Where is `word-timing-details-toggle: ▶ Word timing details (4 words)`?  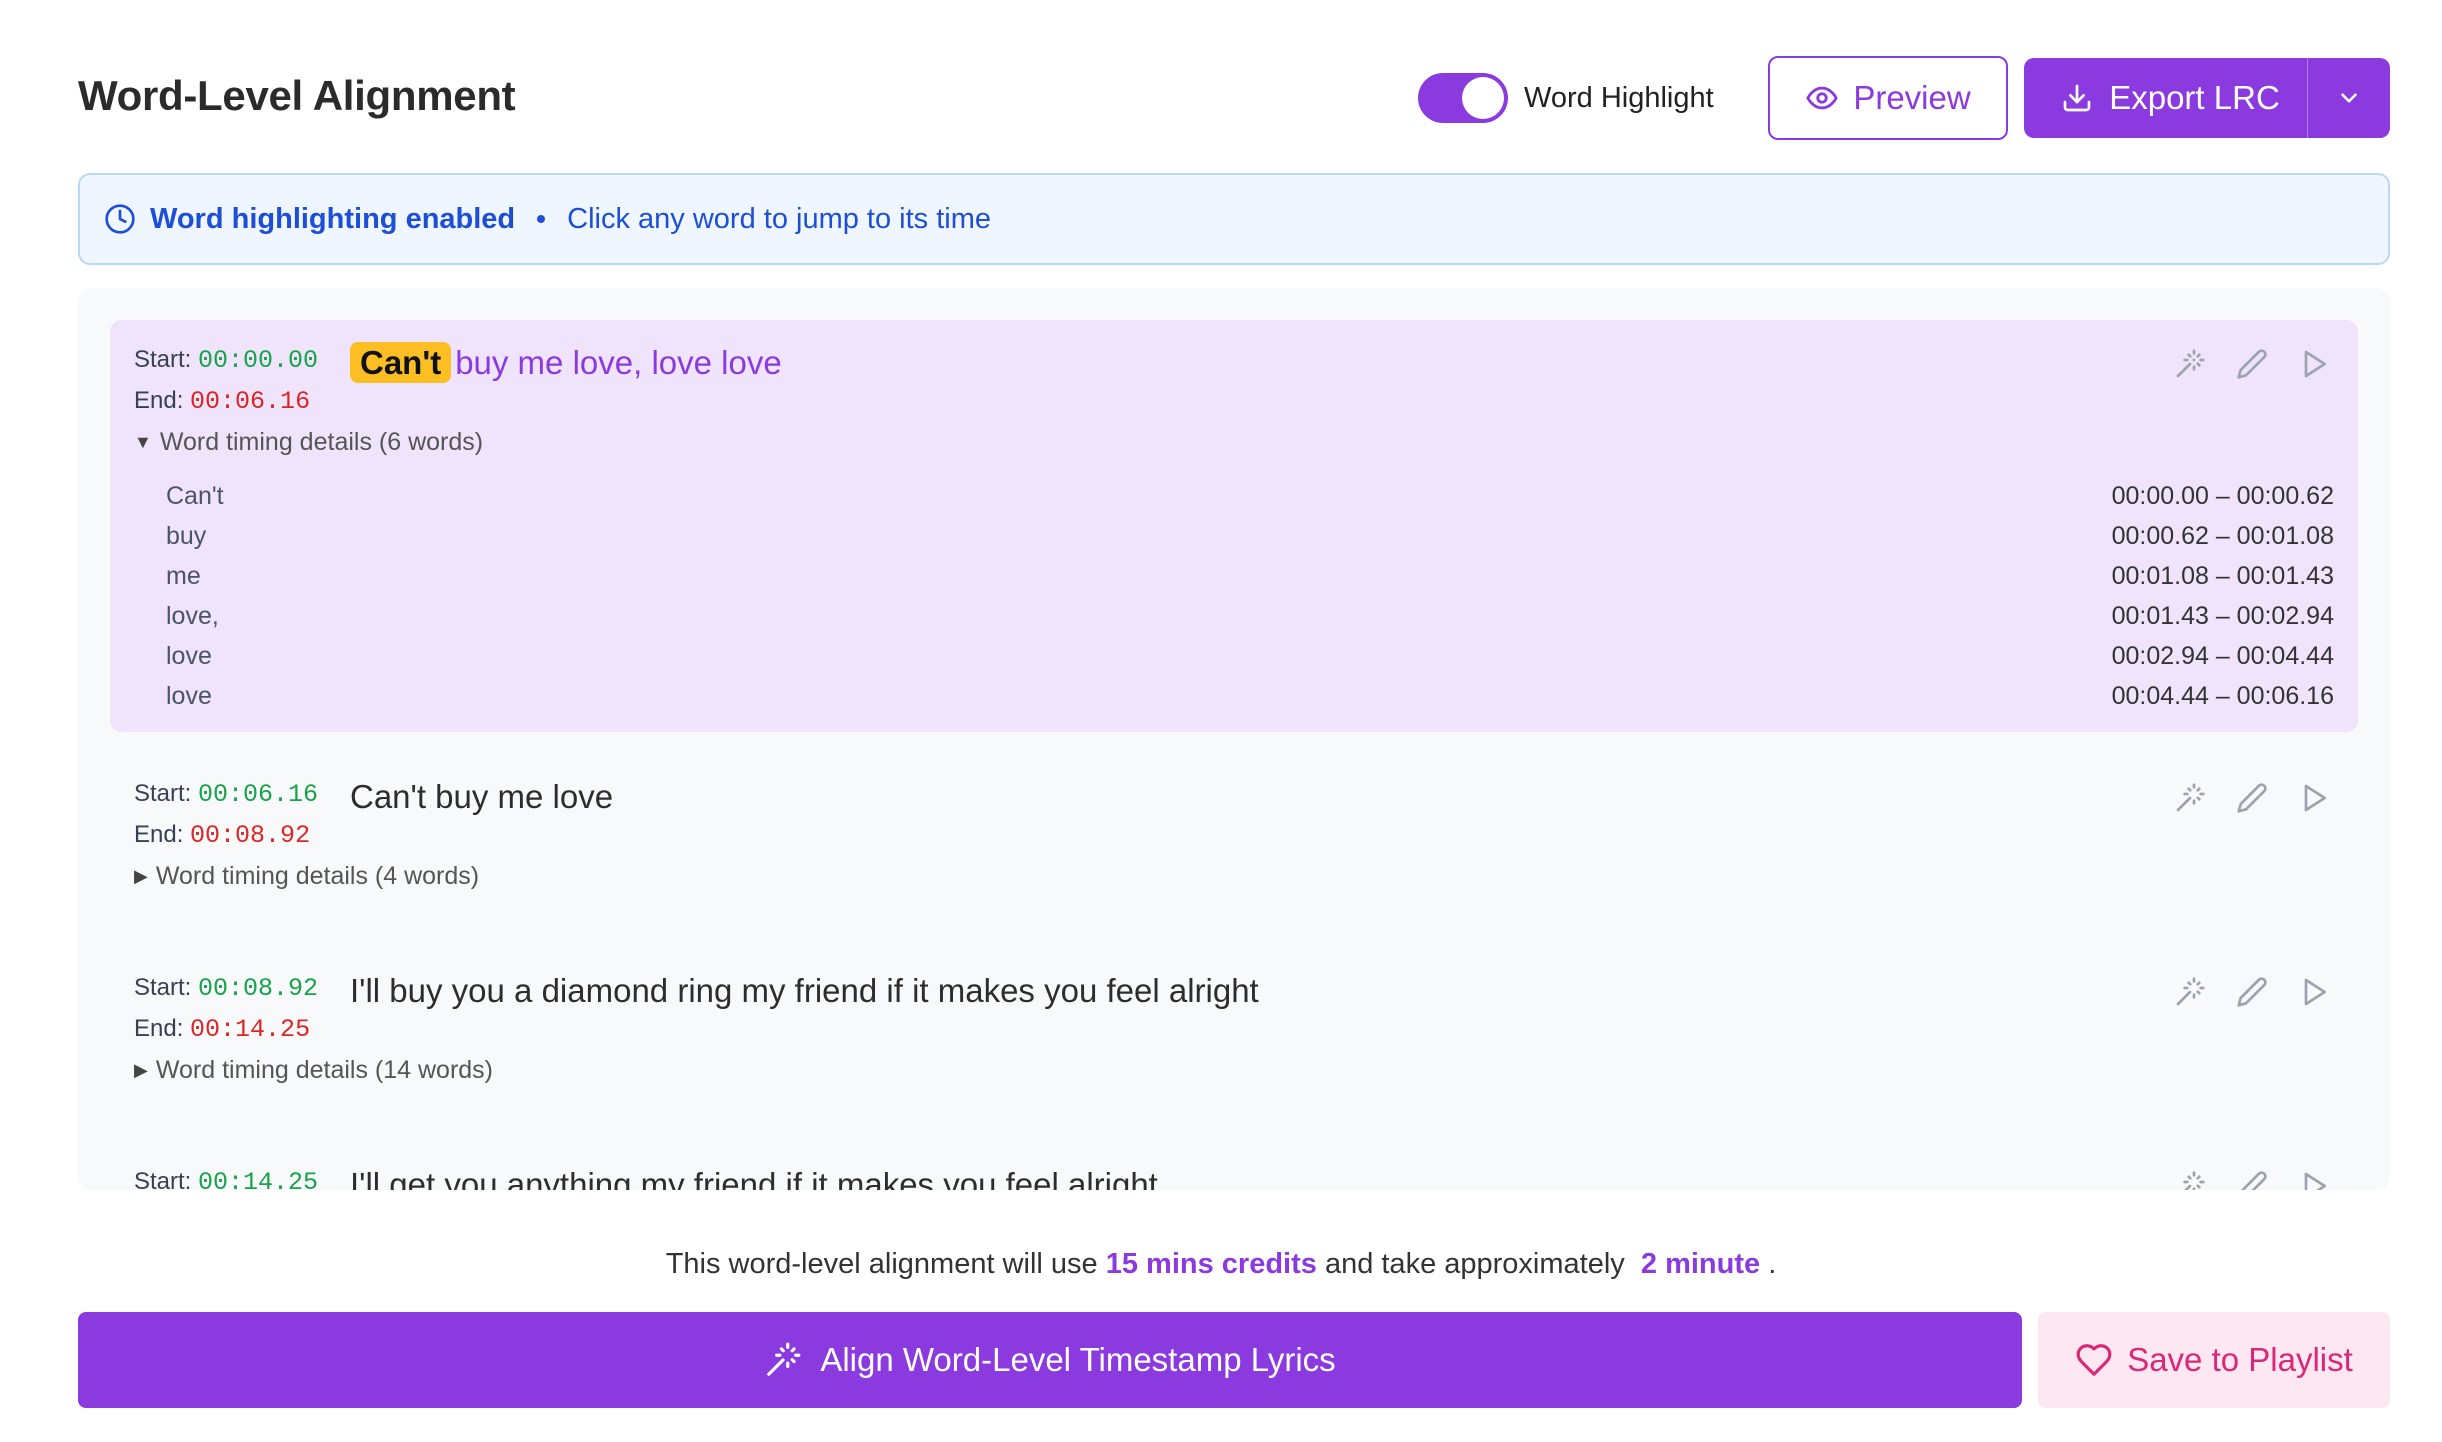 word-timing-details-toggle: ▶ Word timing details (4 words) is located at coordinates (306, 876).